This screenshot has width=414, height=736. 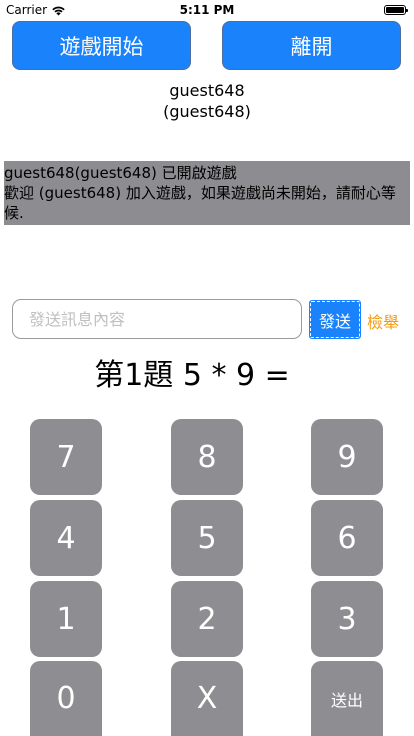 I want to click on keypad-2: 2, so click(x=207, y=619).